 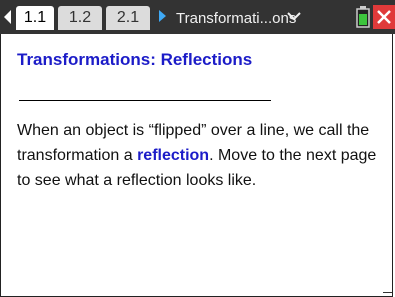 What do you see at coordinates (35, 18) in the screenshot?
I see `tab-1-1: 1.1` at bounding box center [35, 18].